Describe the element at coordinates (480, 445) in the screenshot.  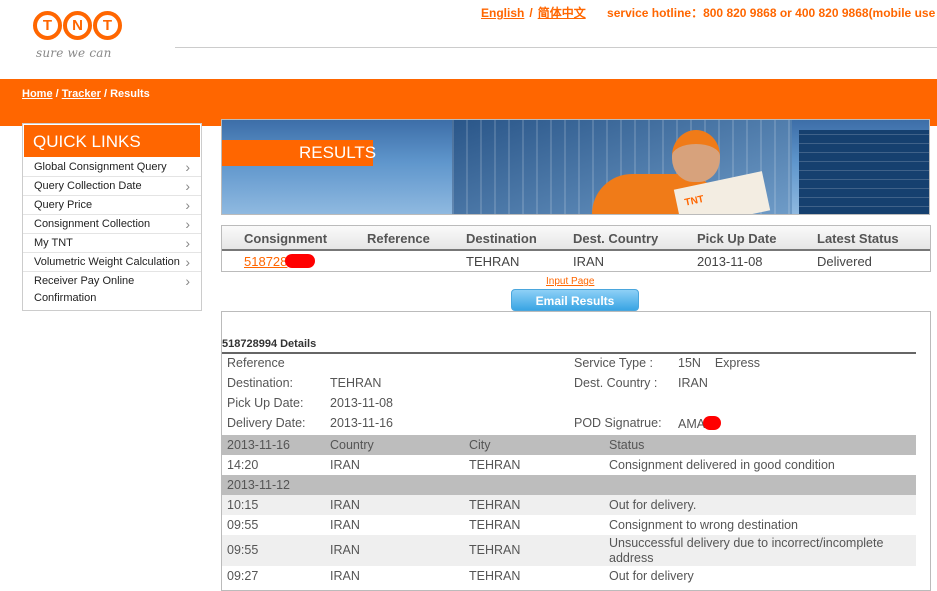
I see `history-column-city: City` at that location.